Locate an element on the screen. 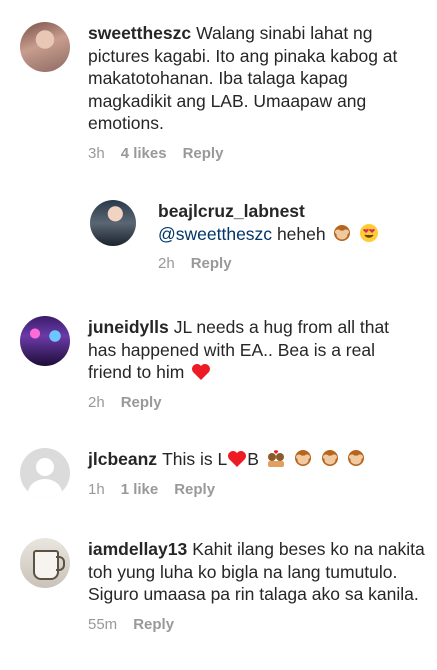 This screenshot has height=670, width=437. comment-meta: 3h 4 likes Reply is located at coordinates (254, 153).